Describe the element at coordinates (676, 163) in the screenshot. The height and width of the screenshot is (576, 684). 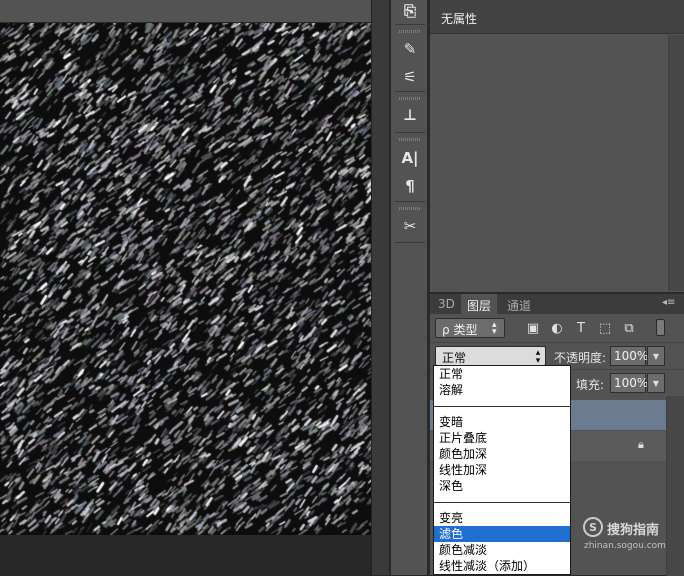
I see `properties-scrollbar` at that location.